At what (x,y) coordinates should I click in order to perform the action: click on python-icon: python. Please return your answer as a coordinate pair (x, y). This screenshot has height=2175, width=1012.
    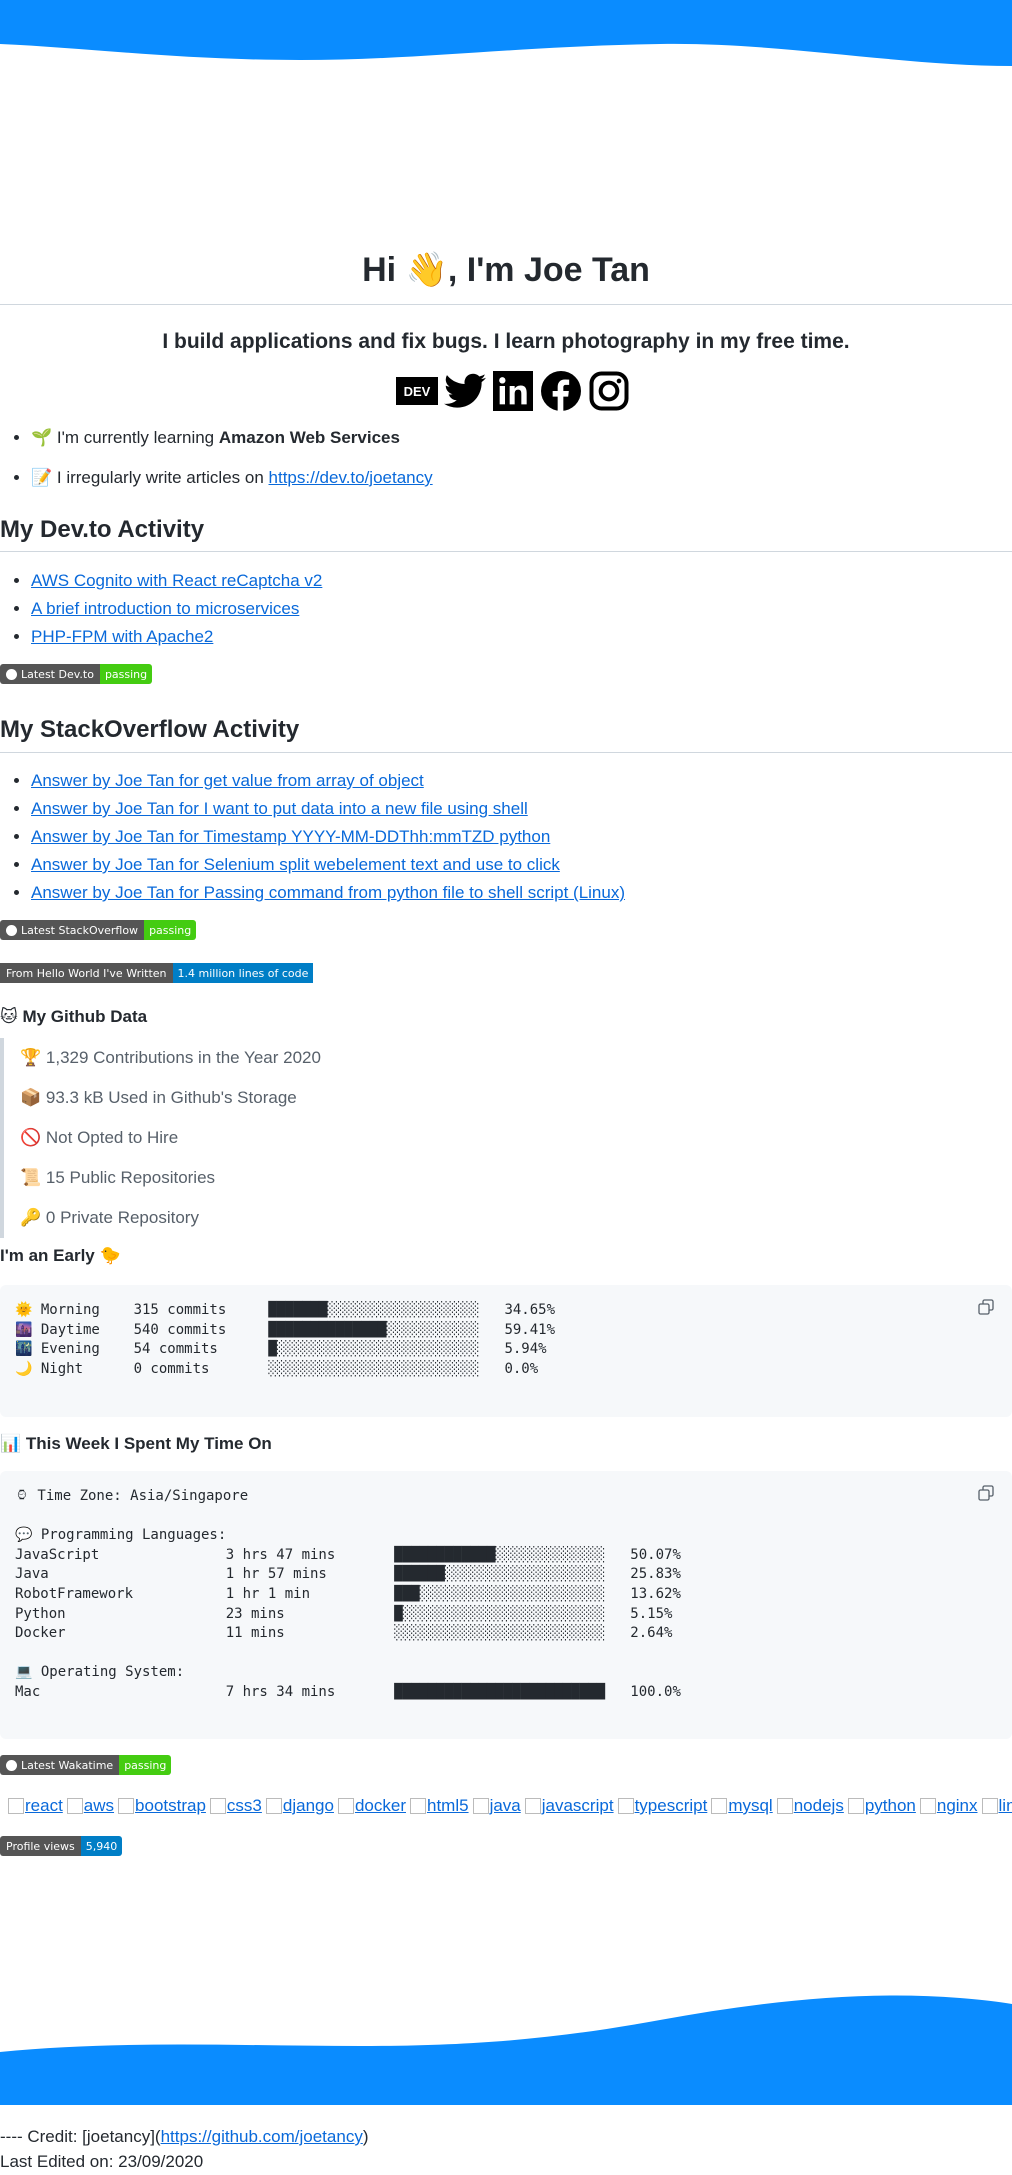
    Looking at the image, I should click on (881, 1806).